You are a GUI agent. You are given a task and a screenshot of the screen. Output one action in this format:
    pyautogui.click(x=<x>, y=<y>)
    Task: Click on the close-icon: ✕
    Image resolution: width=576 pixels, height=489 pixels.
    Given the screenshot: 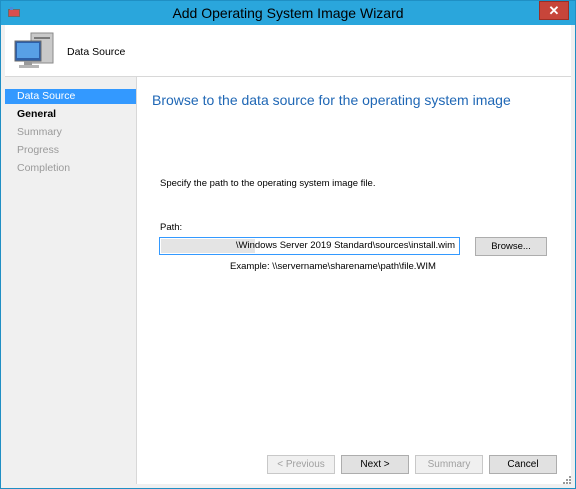 What is the action you would take?
    pyautogui.click(x=554, y=10)
    